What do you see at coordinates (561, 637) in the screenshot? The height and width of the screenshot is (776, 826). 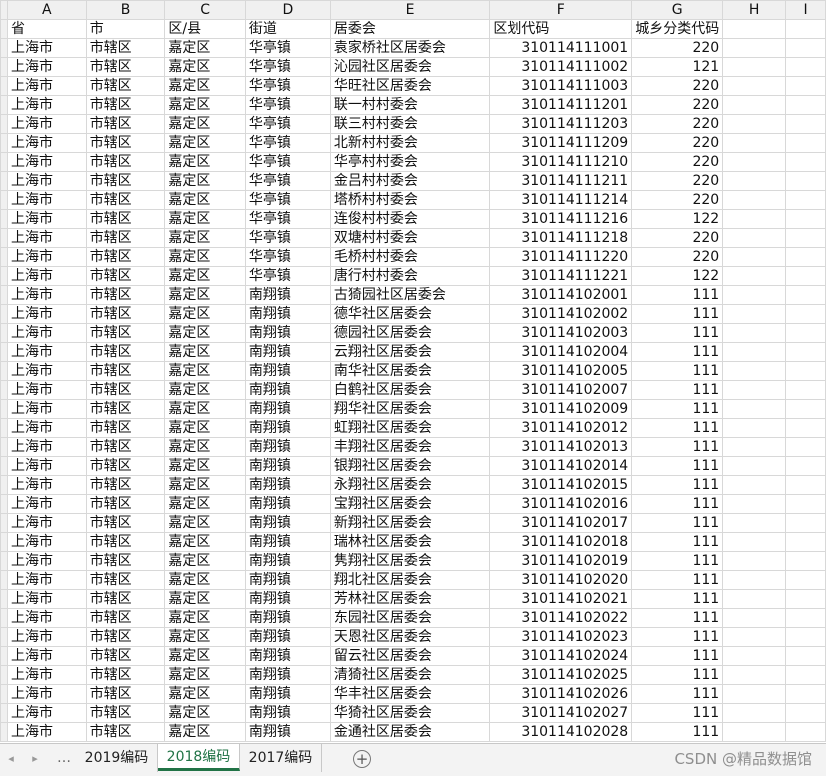 I see `cell-f: 310114102023` at bounding box center [561, 637].